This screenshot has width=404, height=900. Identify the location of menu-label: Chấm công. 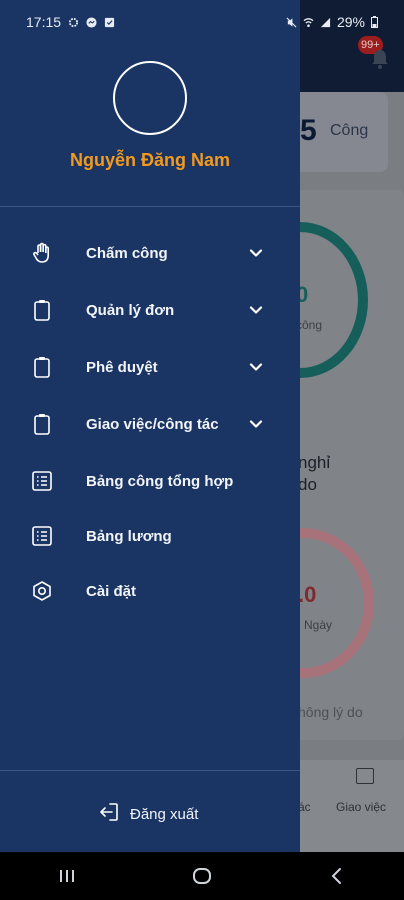
(127, 253).